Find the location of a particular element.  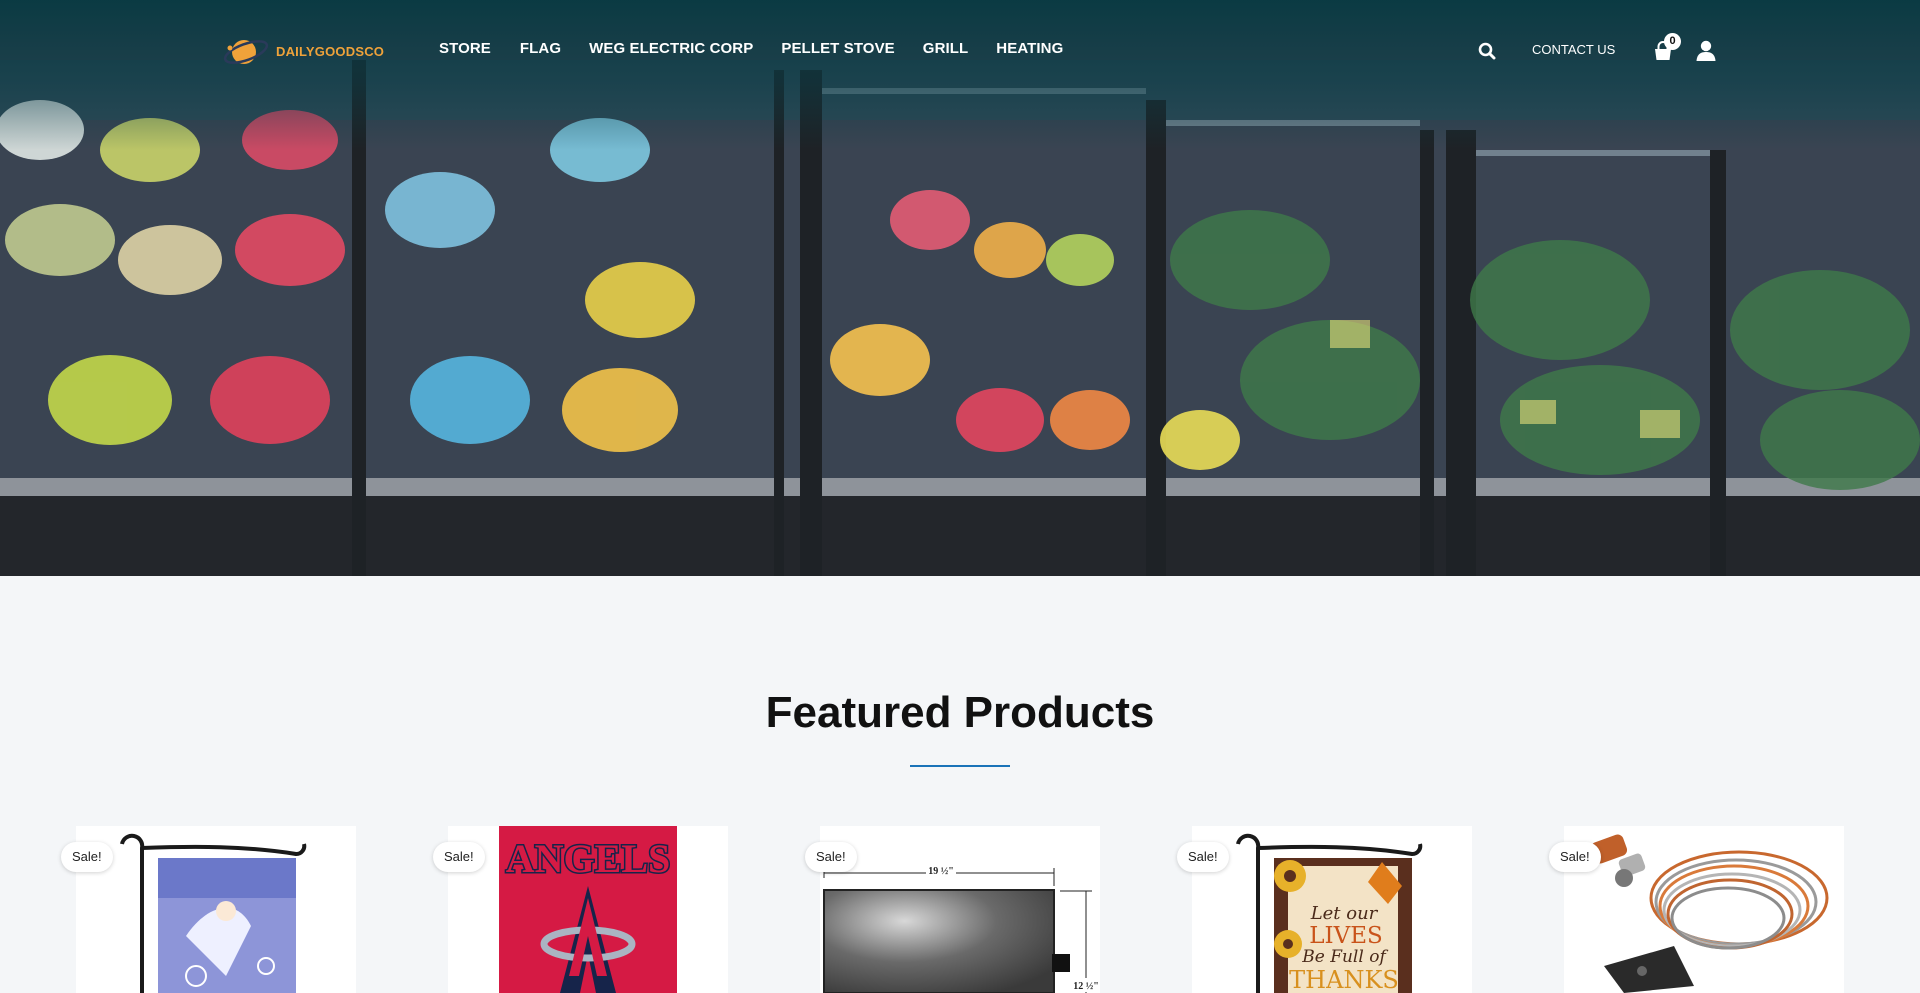

product-card: Let our LIVES Be Full of THANKS is located at coordinates (1332, 909).